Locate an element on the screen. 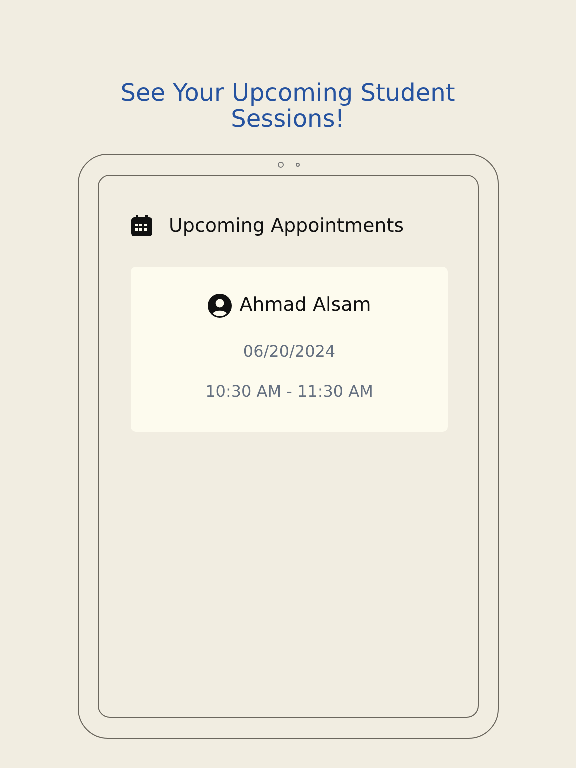 The height and width of the screenshot is (768, 576). student-name: Ahmad Alsam is located at coordinates (306, 305).